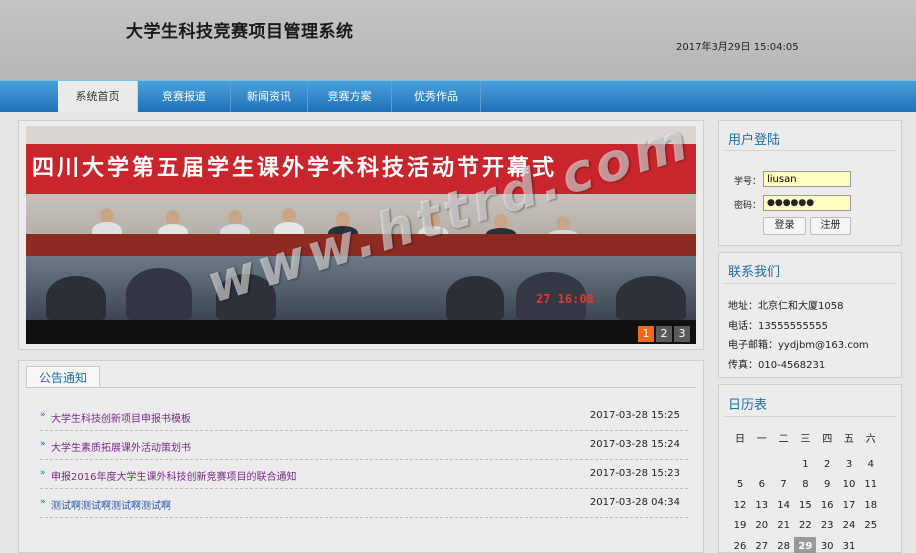  What do you see at coordinates (871, 506) in the screenshot?
I see `calendar-day: 18` at bounding box center [871, 506].